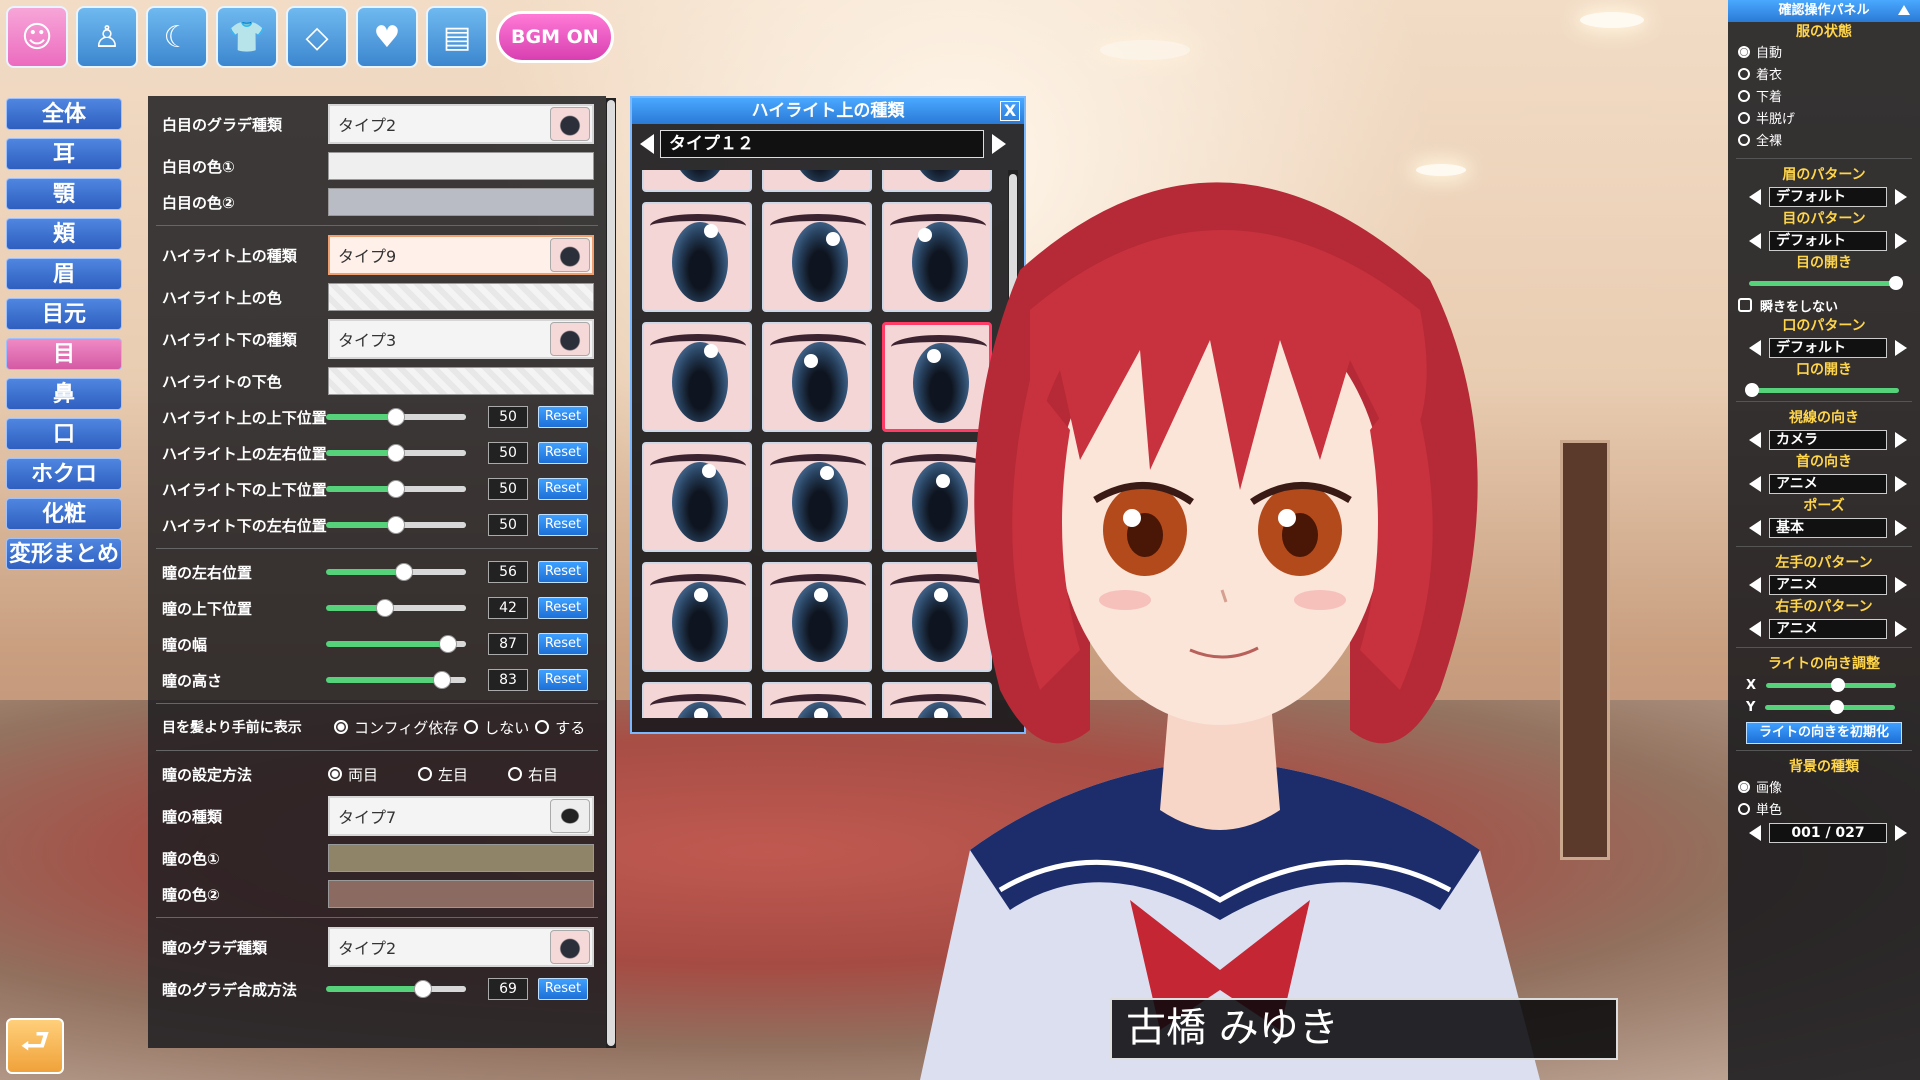  What do you see at coordinates (177, 37) in the screenshot?
I see `hair-category-button: ☾` at bounding box center [177, 37].